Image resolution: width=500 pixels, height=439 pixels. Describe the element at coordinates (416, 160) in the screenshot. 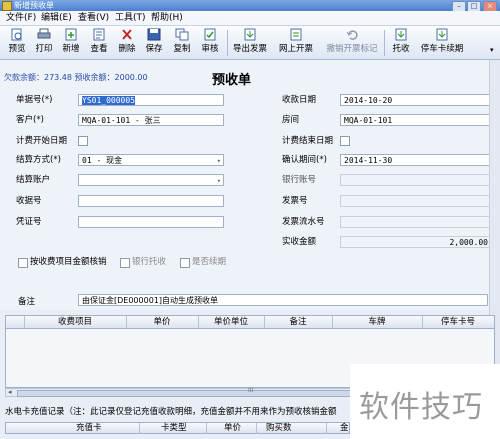

I see `confirm-period-field: 2014-11-30` at that location.